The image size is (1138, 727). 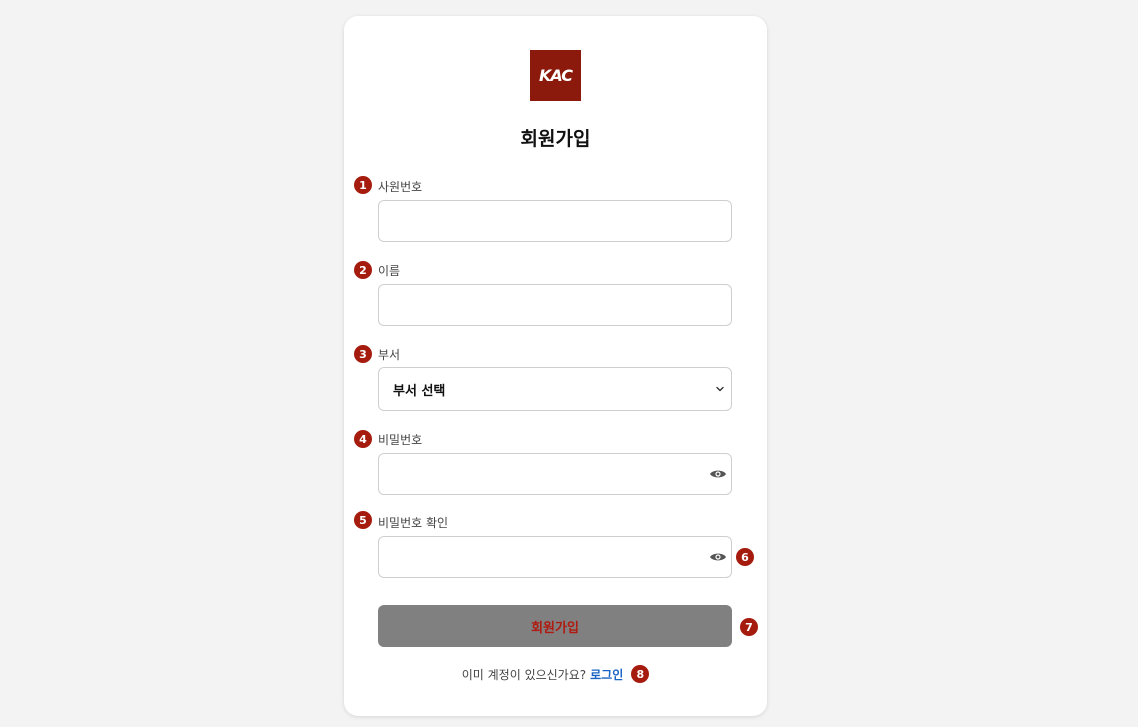 What do you see at coordinates (389, 271) in the screenshot?
I see `name-label: 이름` at bounding box center [389, 271].